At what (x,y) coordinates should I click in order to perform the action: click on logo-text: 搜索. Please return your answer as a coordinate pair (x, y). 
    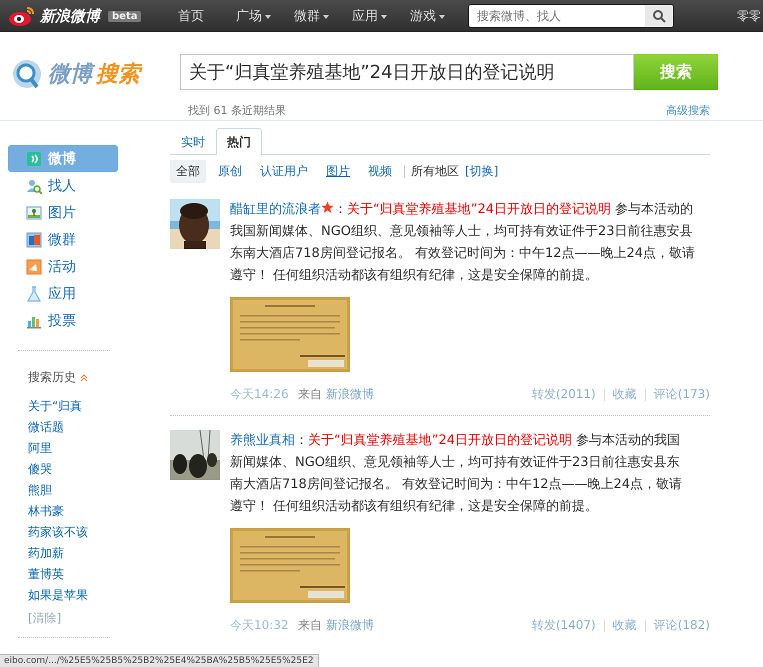
    Looking at the image, I should click on (118, 74).